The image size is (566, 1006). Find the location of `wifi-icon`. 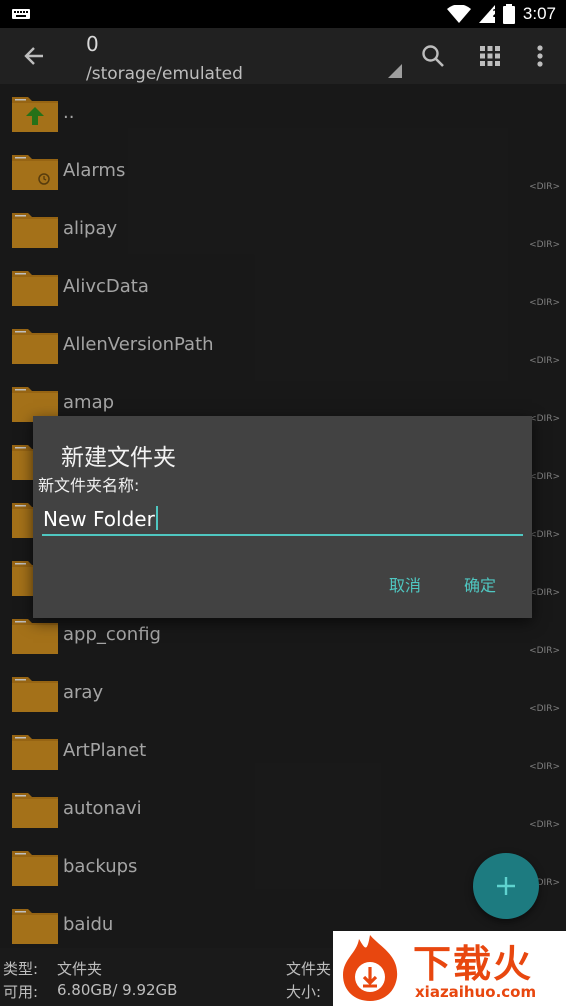

wifi-icon is located at coordinates (458, 14).